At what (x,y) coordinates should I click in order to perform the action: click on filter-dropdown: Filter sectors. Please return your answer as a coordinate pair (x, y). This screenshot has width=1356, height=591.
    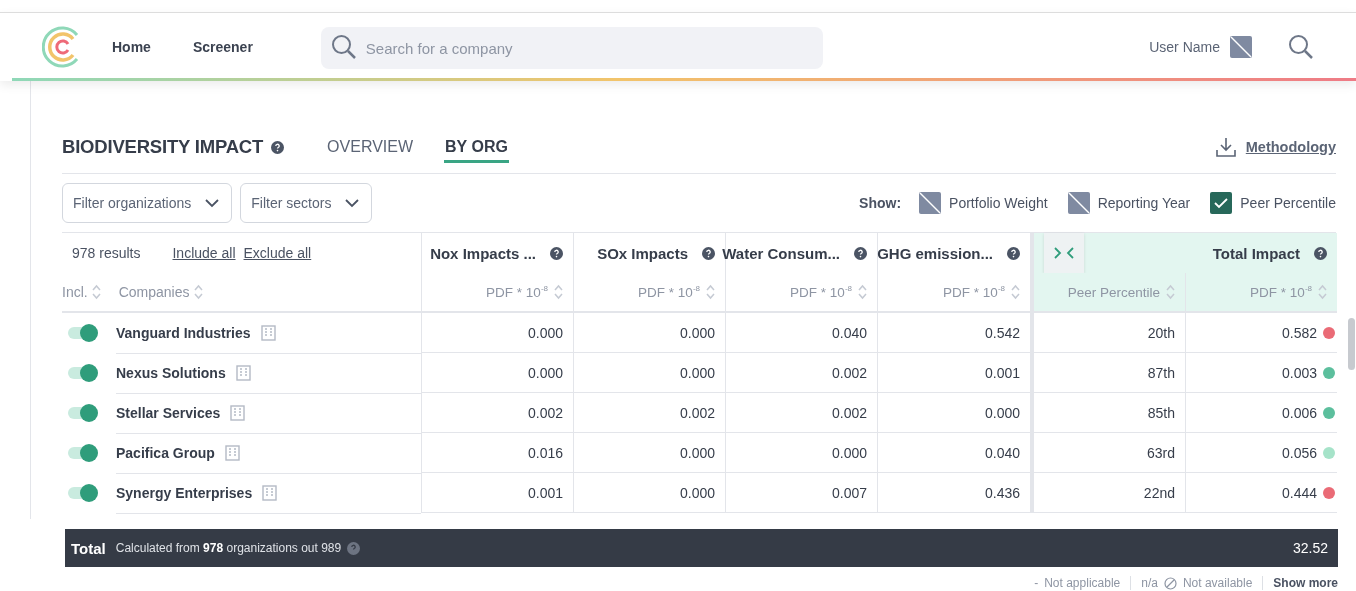
    Looking at the image, I should click on (306, 203).